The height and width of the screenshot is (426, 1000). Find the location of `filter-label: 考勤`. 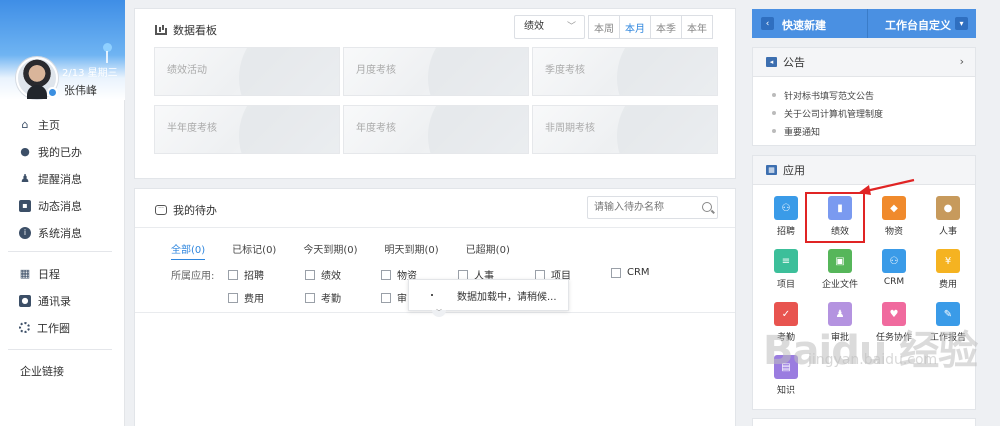

filter-label: 考勤 is located at coordinates (331, 299).